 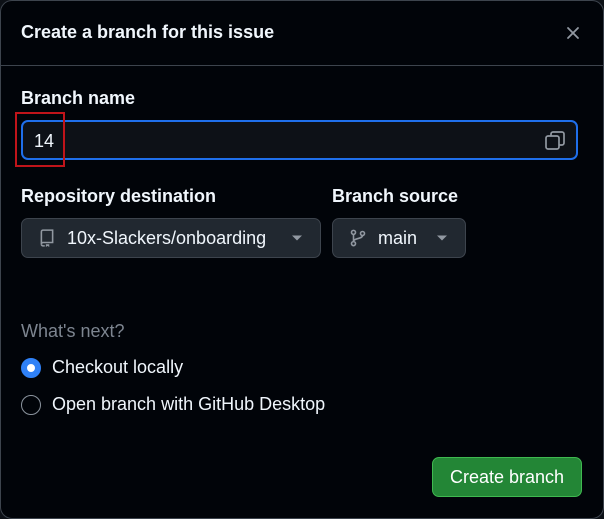 I want to click on radio-checked, so click(x=31, y=367).